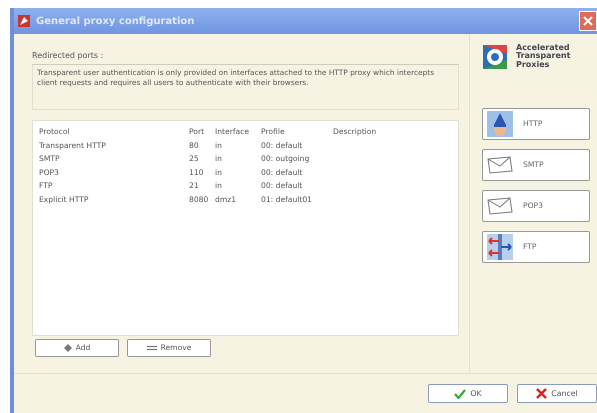  Describe the element at coordinates (500, 247) in the screenshot. I see `arrows-icon` at that location.